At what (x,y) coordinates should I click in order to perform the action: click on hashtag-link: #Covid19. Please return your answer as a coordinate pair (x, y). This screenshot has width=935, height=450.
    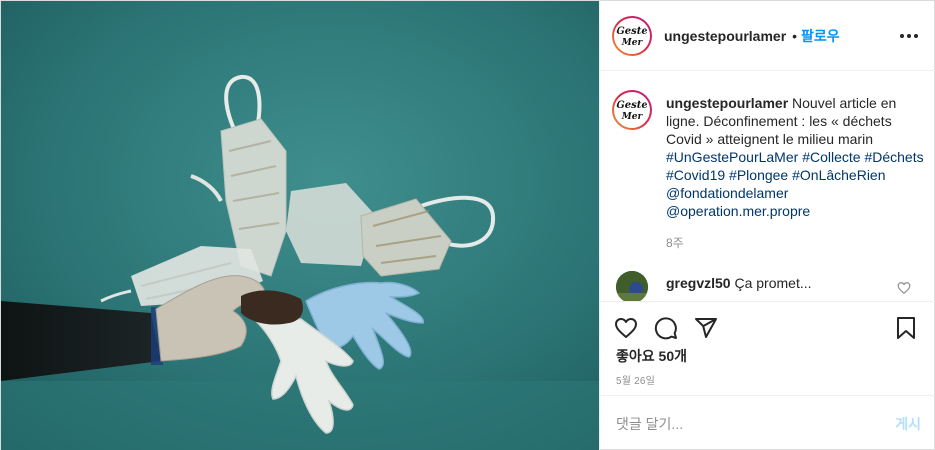
    Looking at the image, I should click on (695, 175).